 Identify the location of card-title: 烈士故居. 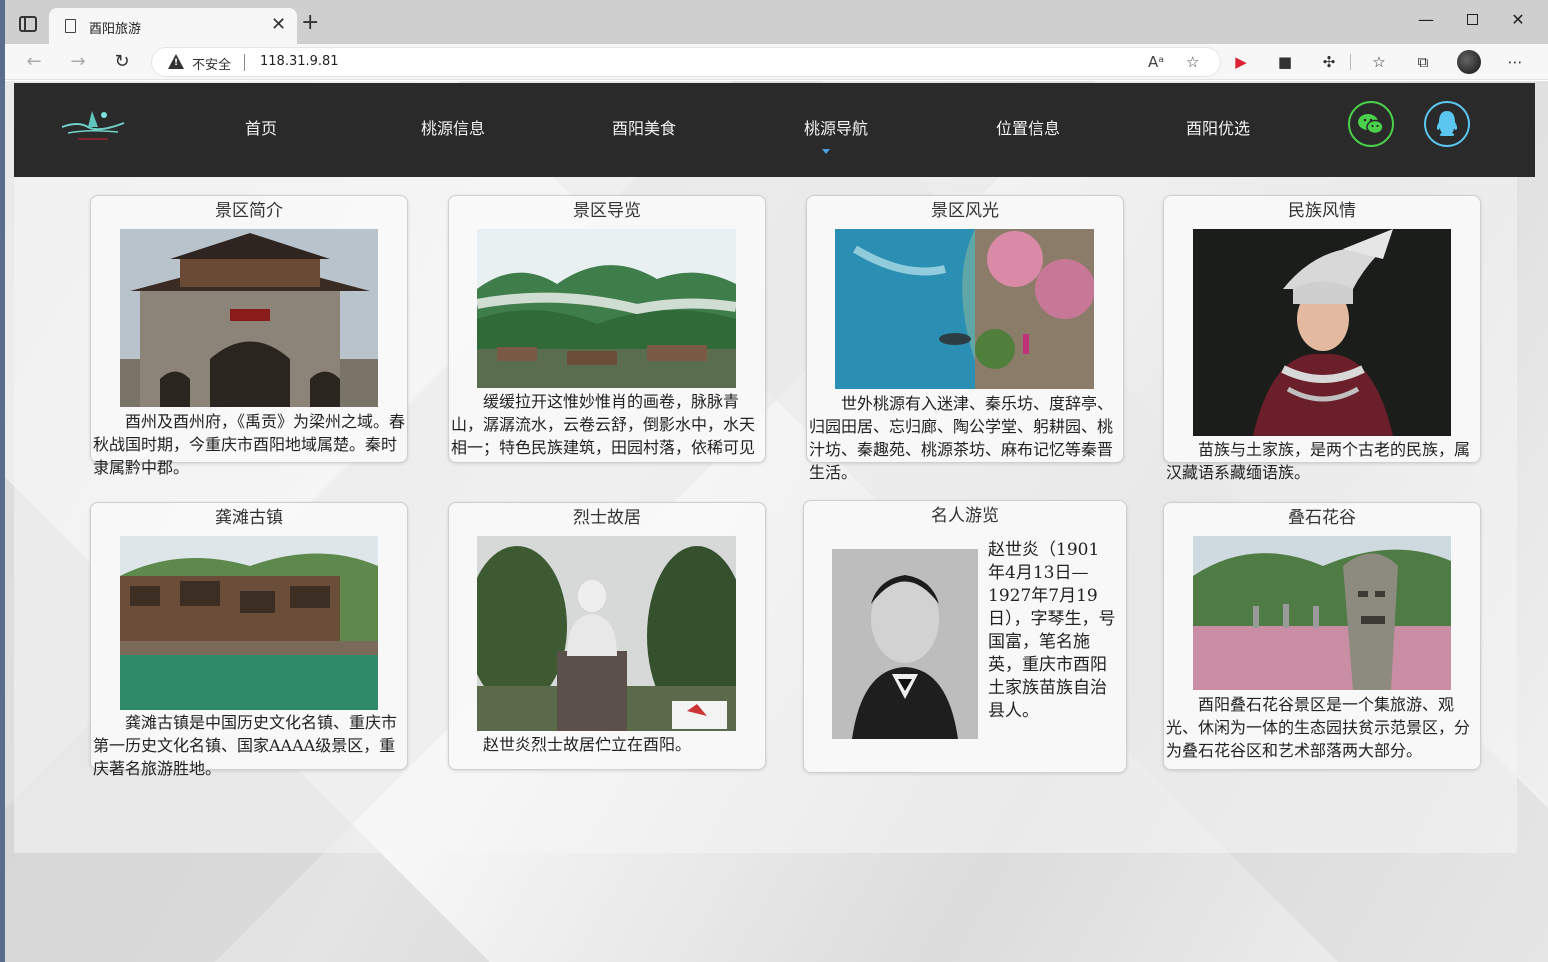
(607, 518).